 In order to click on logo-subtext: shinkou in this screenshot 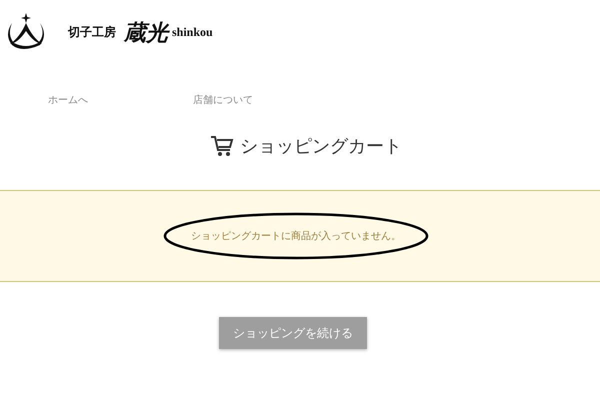, I will do `click(192, 32)`.